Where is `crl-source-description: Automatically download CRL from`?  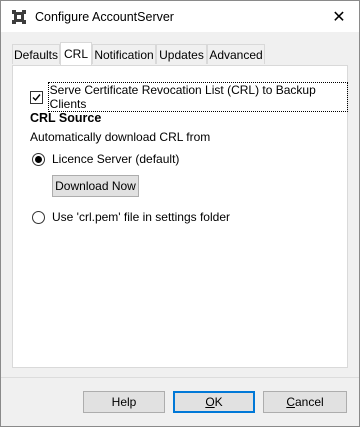
crl-source-description: Automatically download CRL from is located at coordinates (120, 137).